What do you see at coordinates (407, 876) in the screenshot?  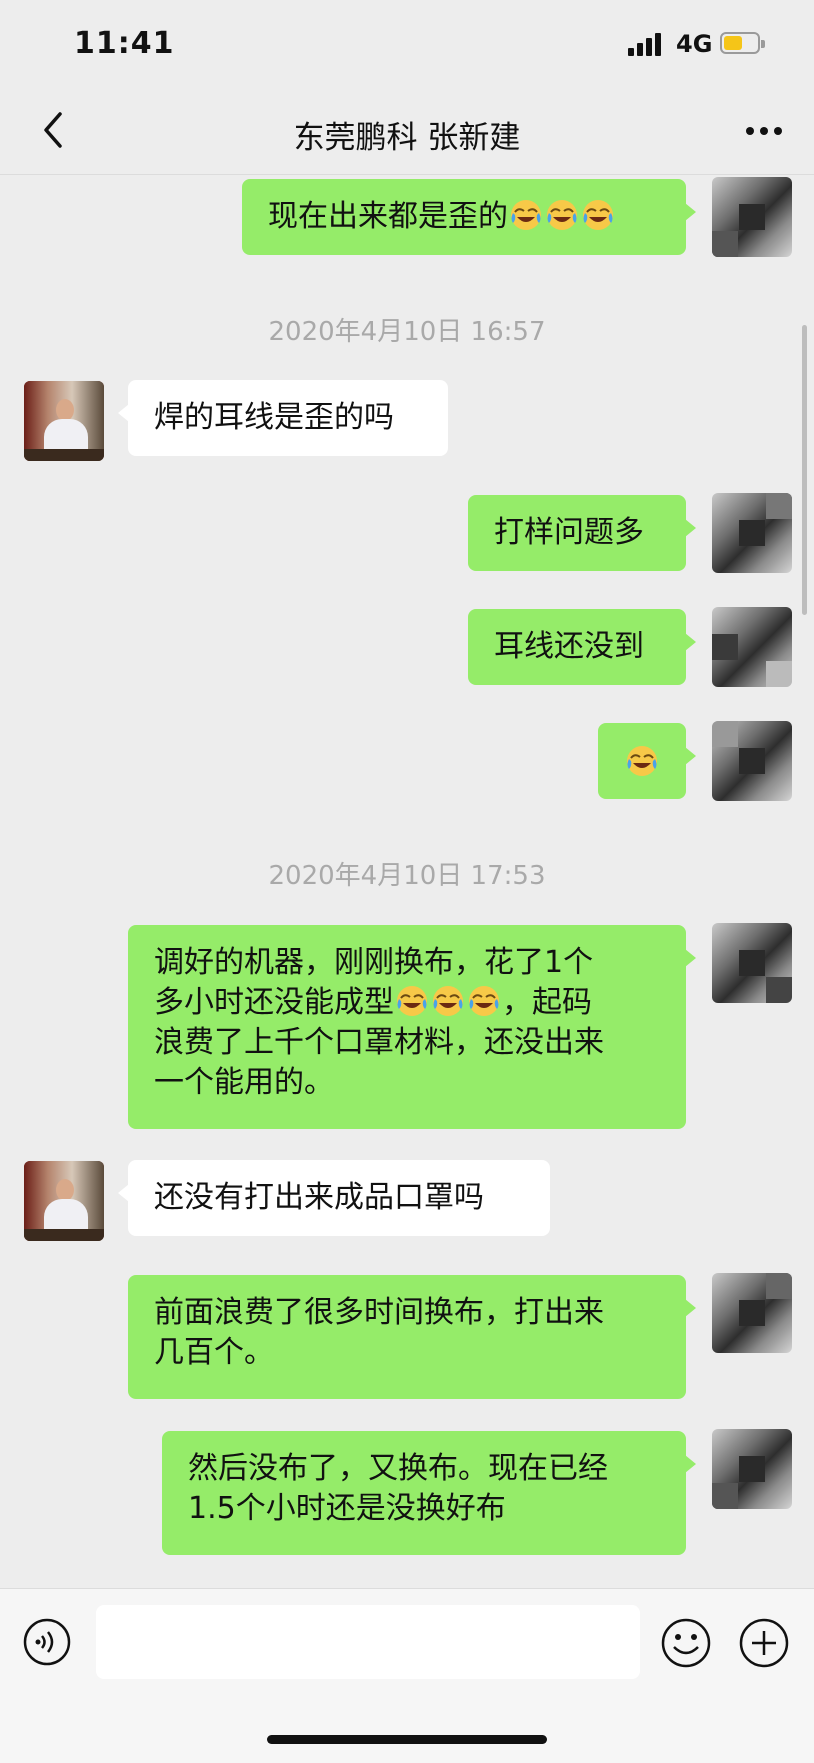 I see `timestamp: 2020年4月10日 17:53` at bounding box center [407, 876].